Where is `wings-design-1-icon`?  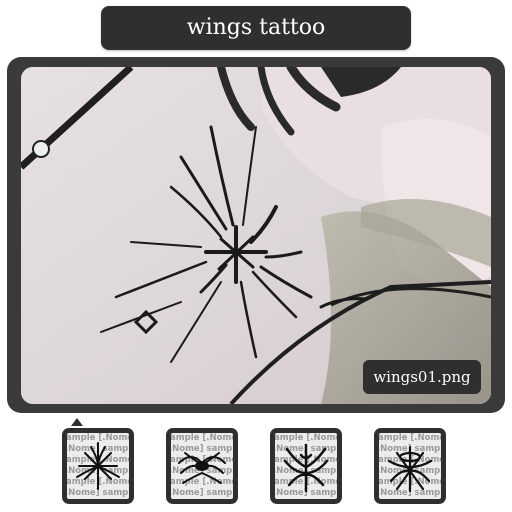 wings-design-1-icon is located at coordinates (98, 466).